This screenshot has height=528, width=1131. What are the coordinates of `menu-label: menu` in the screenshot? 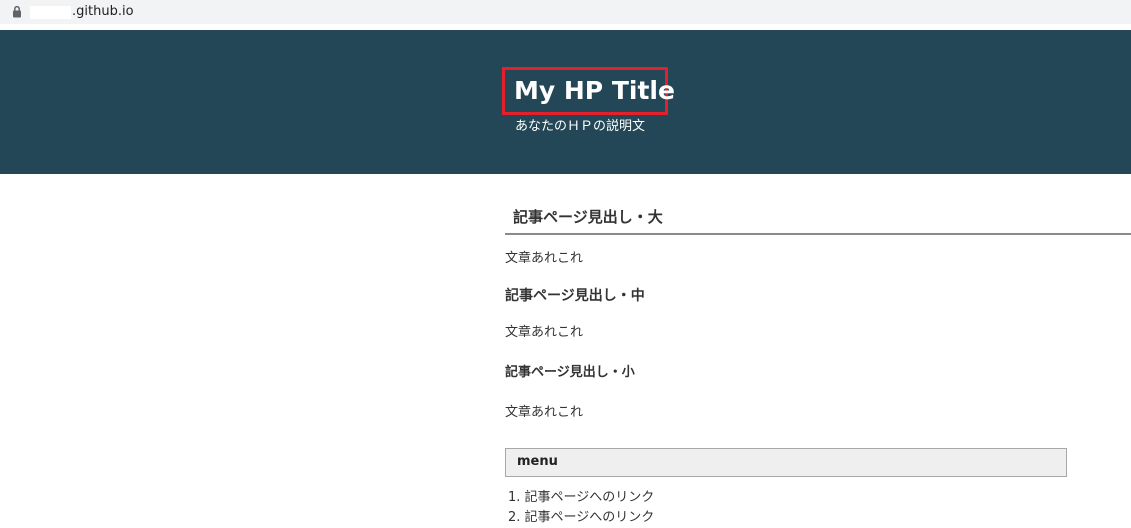 It's located at (537, 461).